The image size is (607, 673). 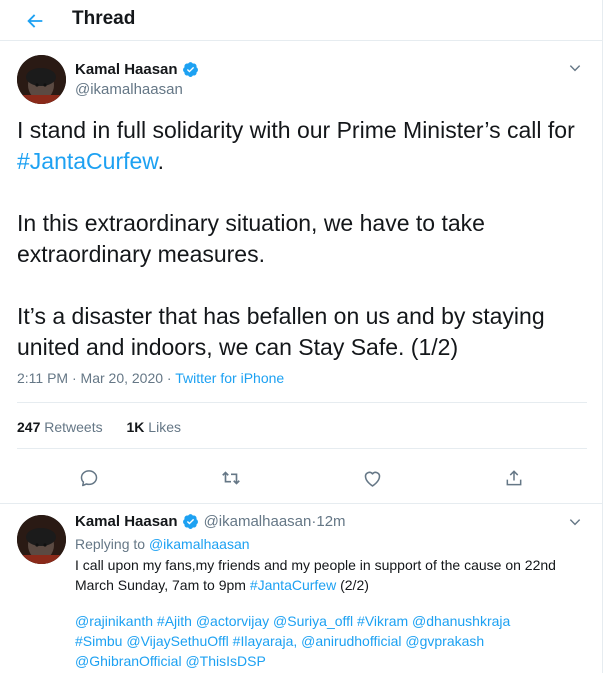 What do you see at coordinates (330, 661) in the screenshot?
I see `mentions-line: @GhibranOfficial @ThisIsDSP` at bounding box center [330, 661].